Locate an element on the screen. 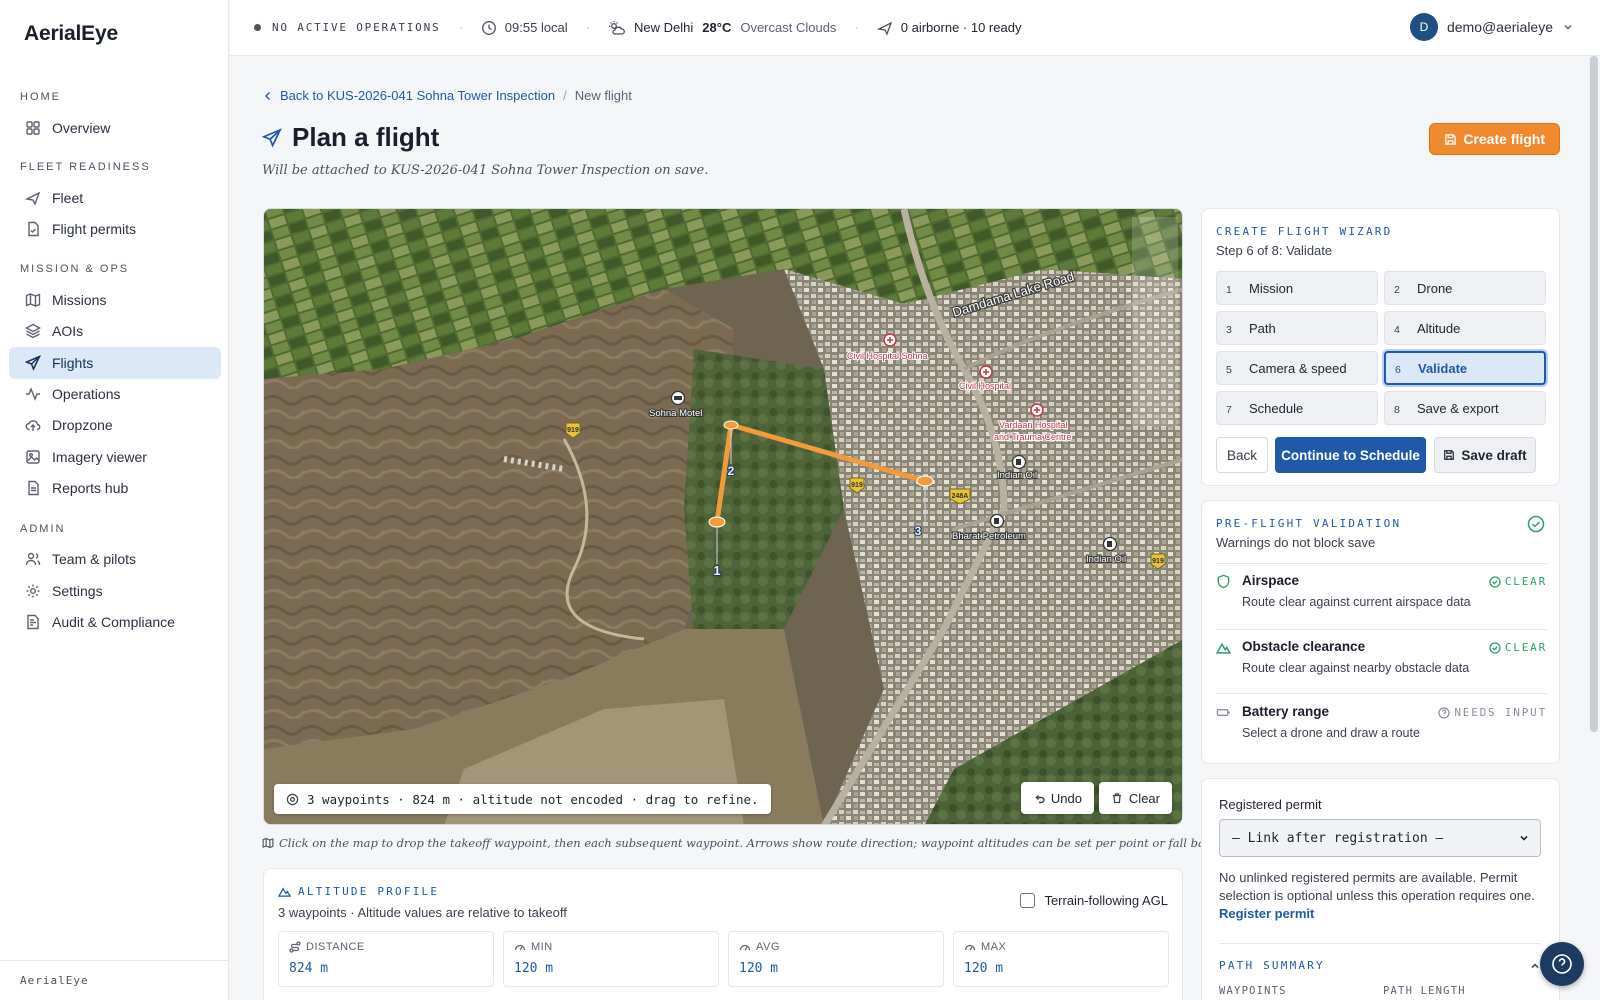  wizard-step-save-export: 8 Save & export is located at coordinates (1465, 408).